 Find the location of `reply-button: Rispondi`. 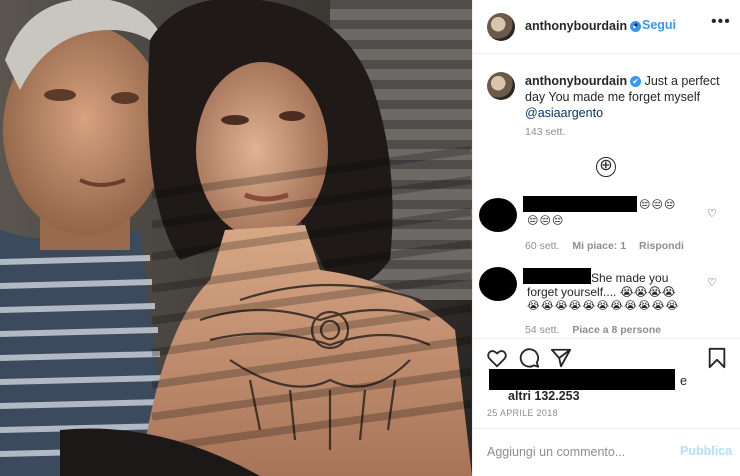

reply-button: Rispondi is located at coordinates (661, 246).